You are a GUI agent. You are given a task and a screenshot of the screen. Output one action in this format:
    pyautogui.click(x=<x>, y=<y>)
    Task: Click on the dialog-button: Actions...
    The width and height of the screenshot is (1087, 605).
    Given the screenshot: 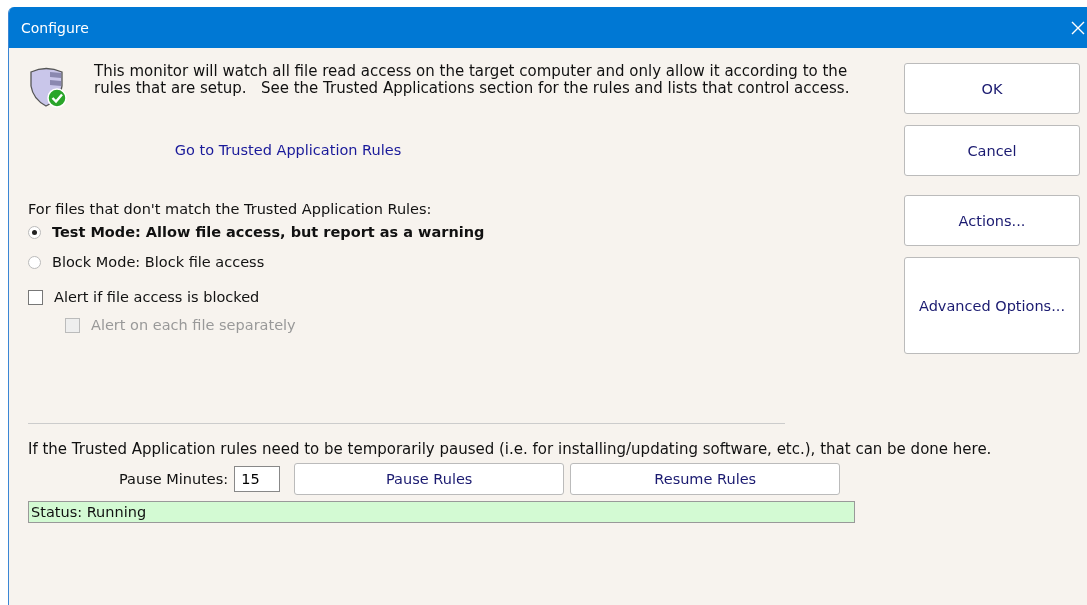 What is the action you would take?
    pyautogui.click(x=992, y=220)
    